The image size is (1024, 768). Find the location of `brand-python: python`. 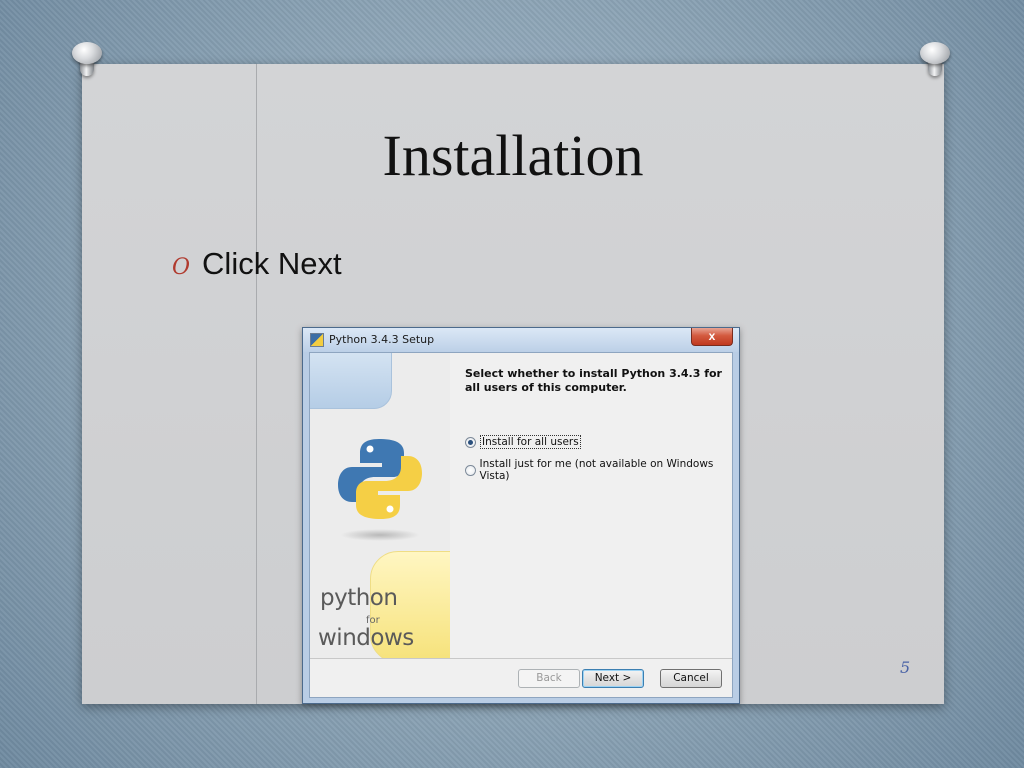

brand-python: python is located at coordinates (359, 598).